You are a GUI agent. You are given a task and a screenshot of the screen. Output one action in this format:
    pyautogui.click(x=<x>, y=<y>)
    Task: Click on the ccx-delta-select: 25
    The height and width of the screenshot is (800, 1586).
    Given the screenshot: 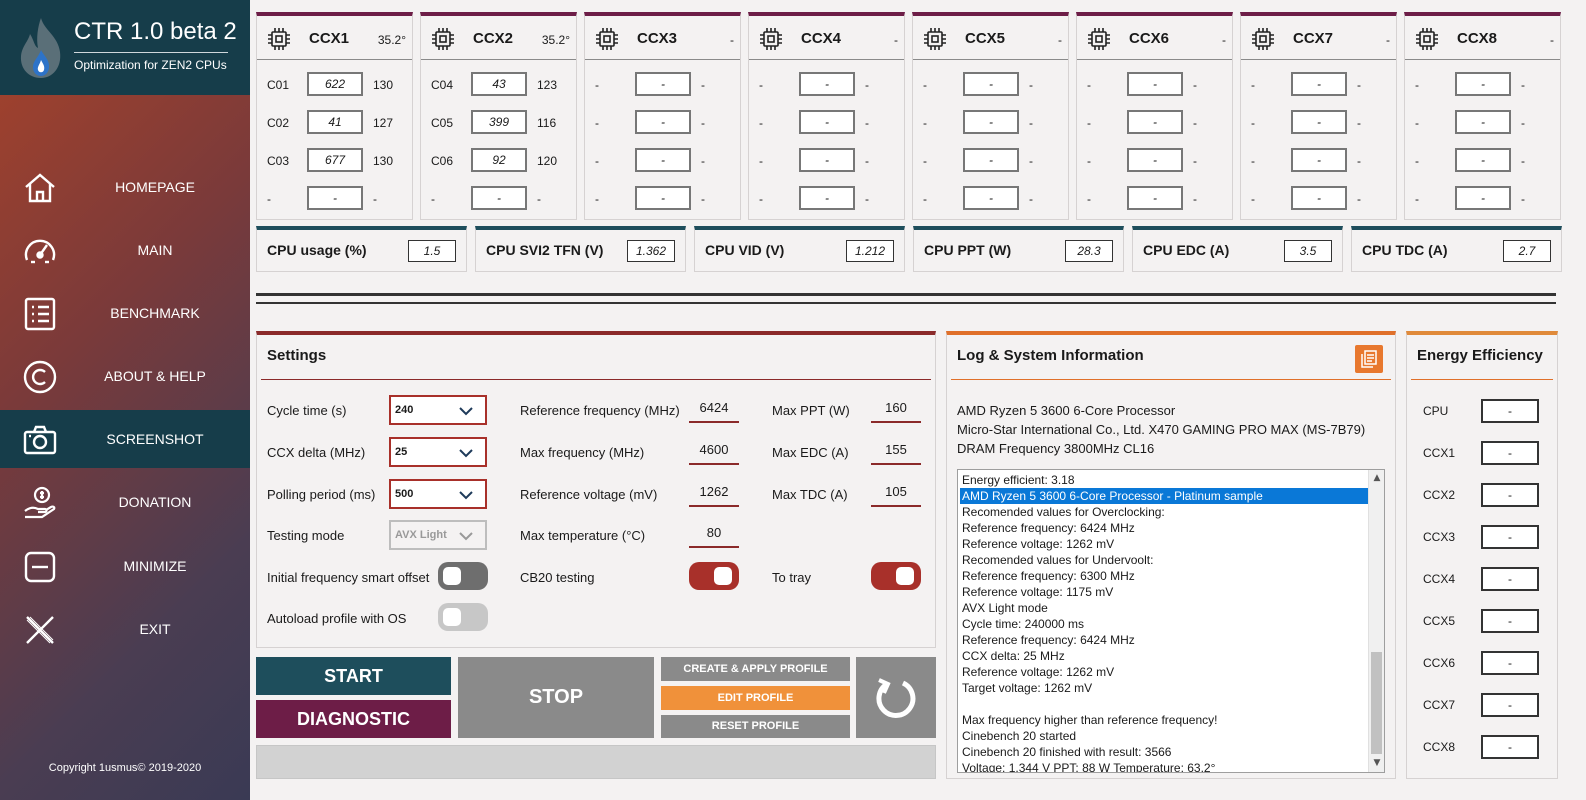 What is the action you would take?
    pyautogui.click(x=438, y=452)
    